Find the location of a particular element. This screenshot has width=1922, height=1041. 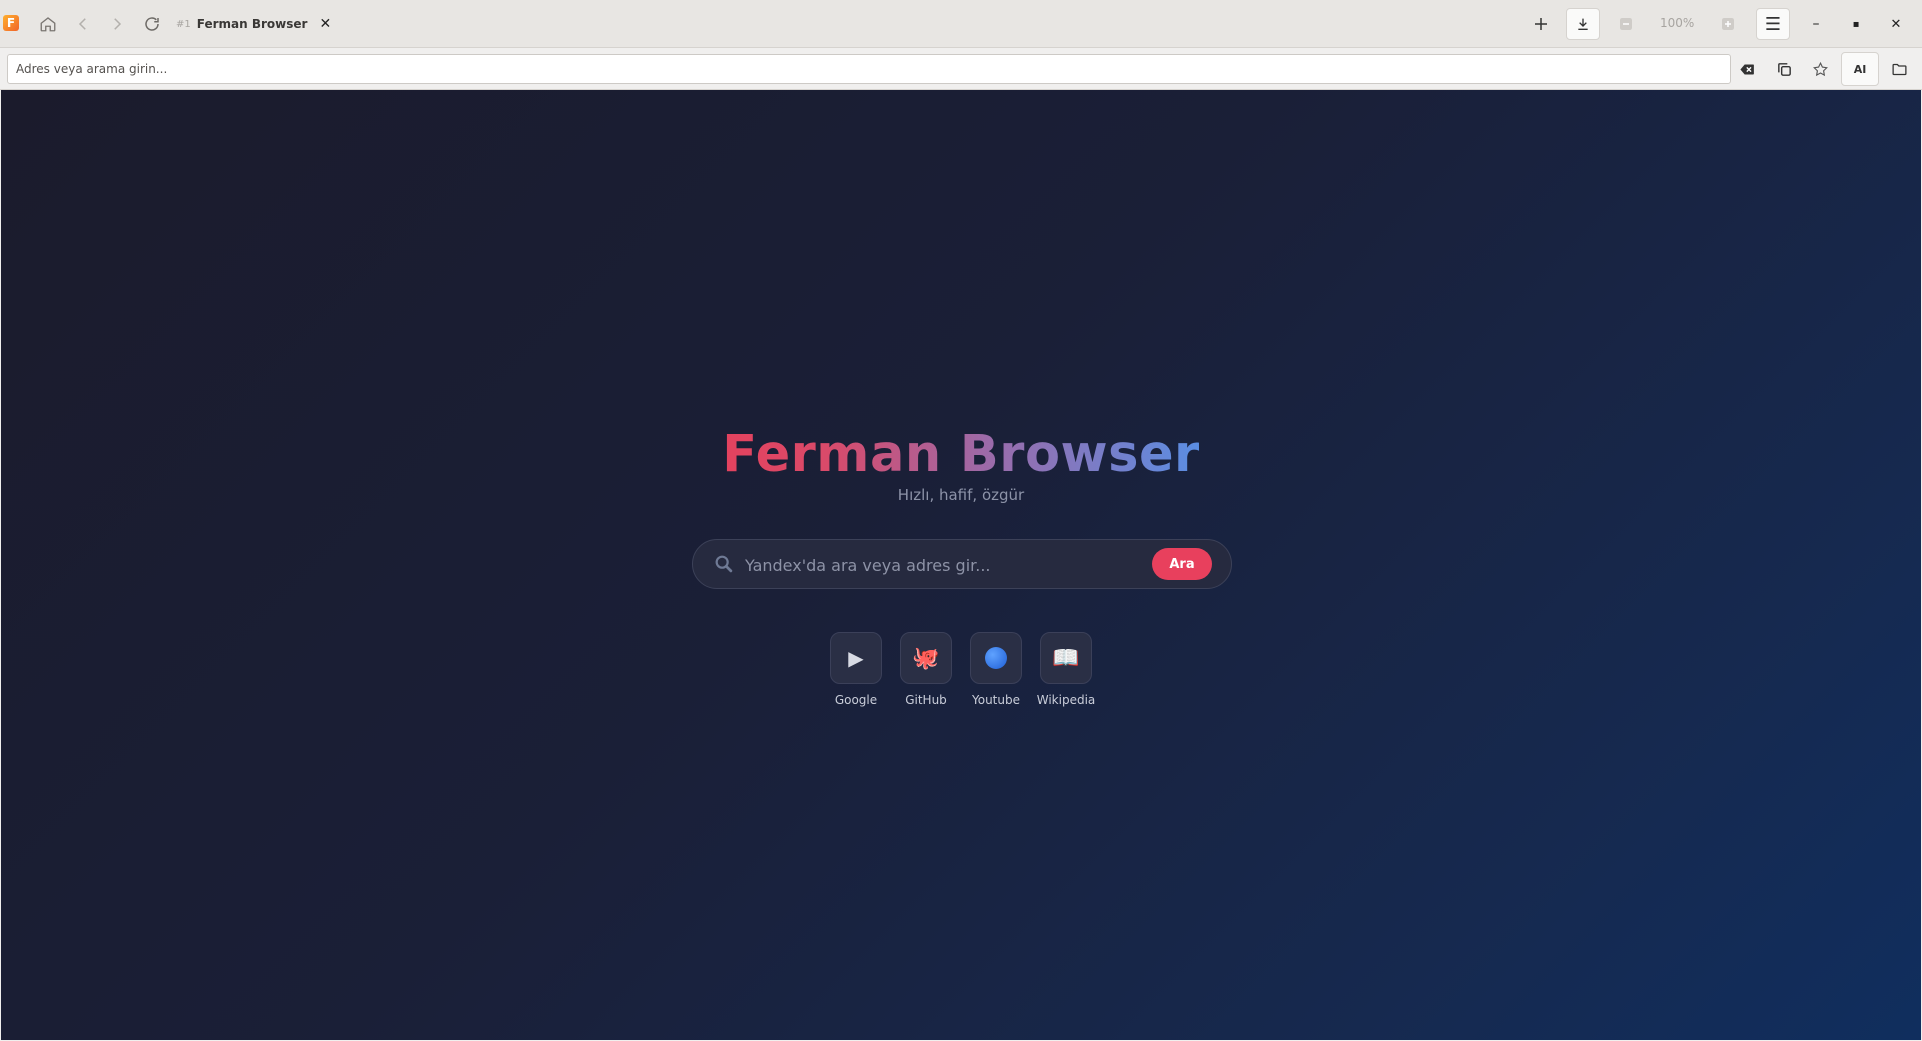

chevron-left-icon is located at coordinates (82, 24).